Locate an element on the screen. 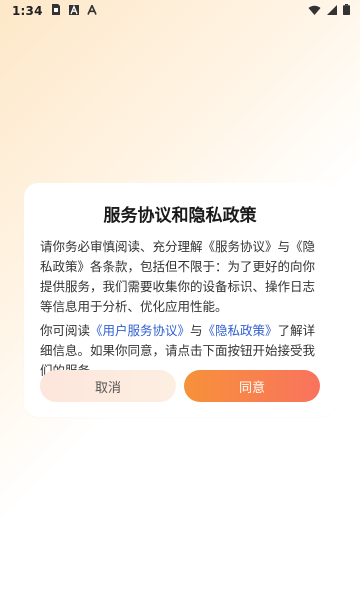  agree-button: 同意 is located at coordinates (252, 386).